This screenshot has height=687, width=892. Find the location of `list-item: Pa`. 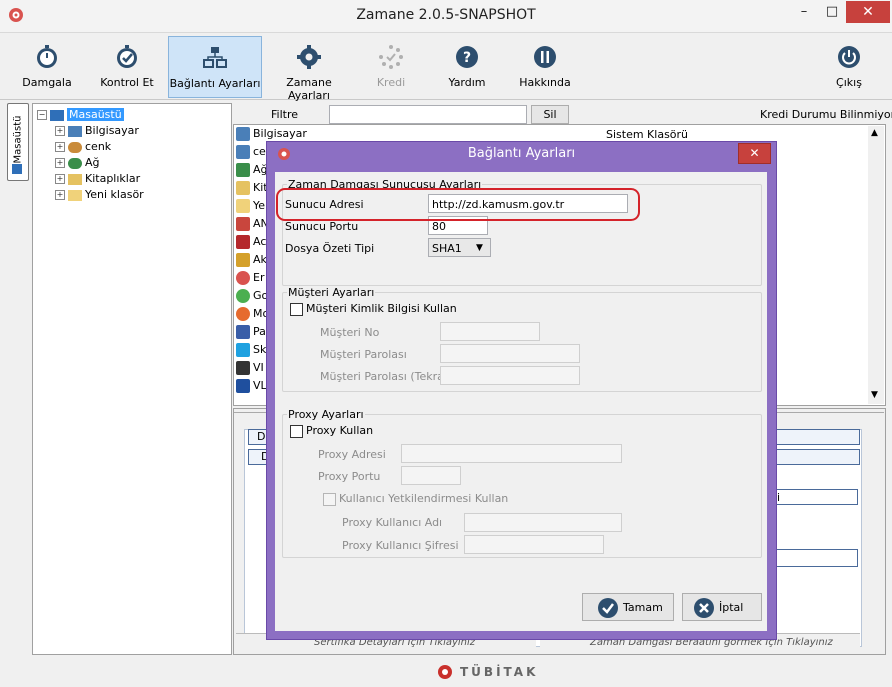

list-item: Pa is located at coordinates (251, 332).